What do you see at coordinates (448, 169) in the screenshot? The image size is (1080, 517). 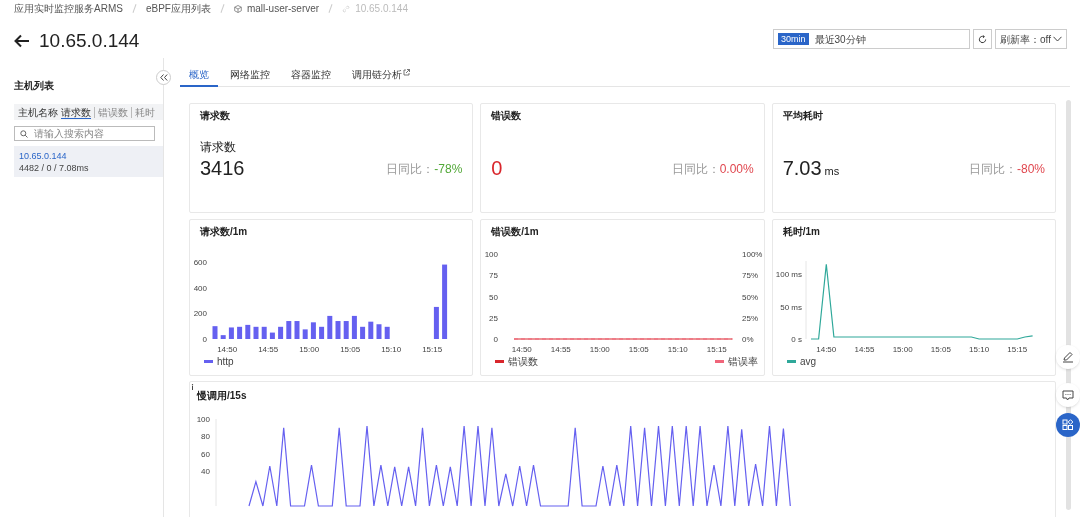 I see `change-value: -78%` at bounding box center [448, 169].